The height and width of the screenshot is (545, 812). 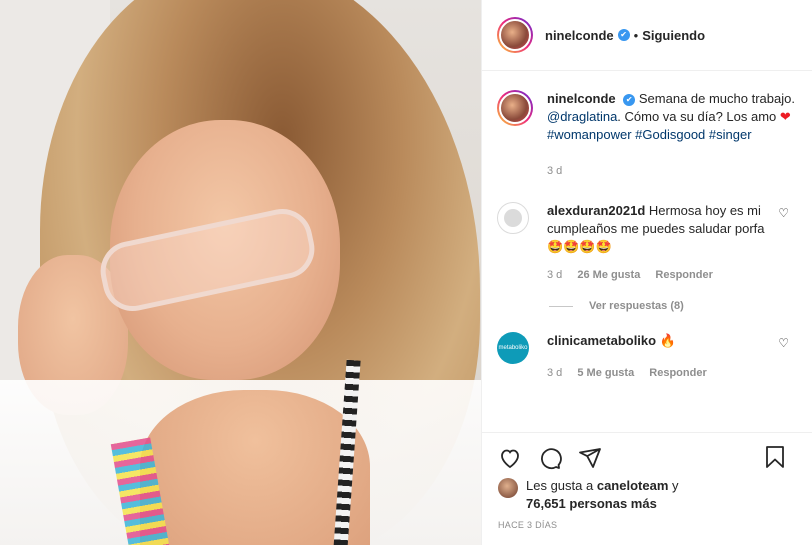 I want to click on comment-username: alexduran2021d, so click(x=596, y=210).